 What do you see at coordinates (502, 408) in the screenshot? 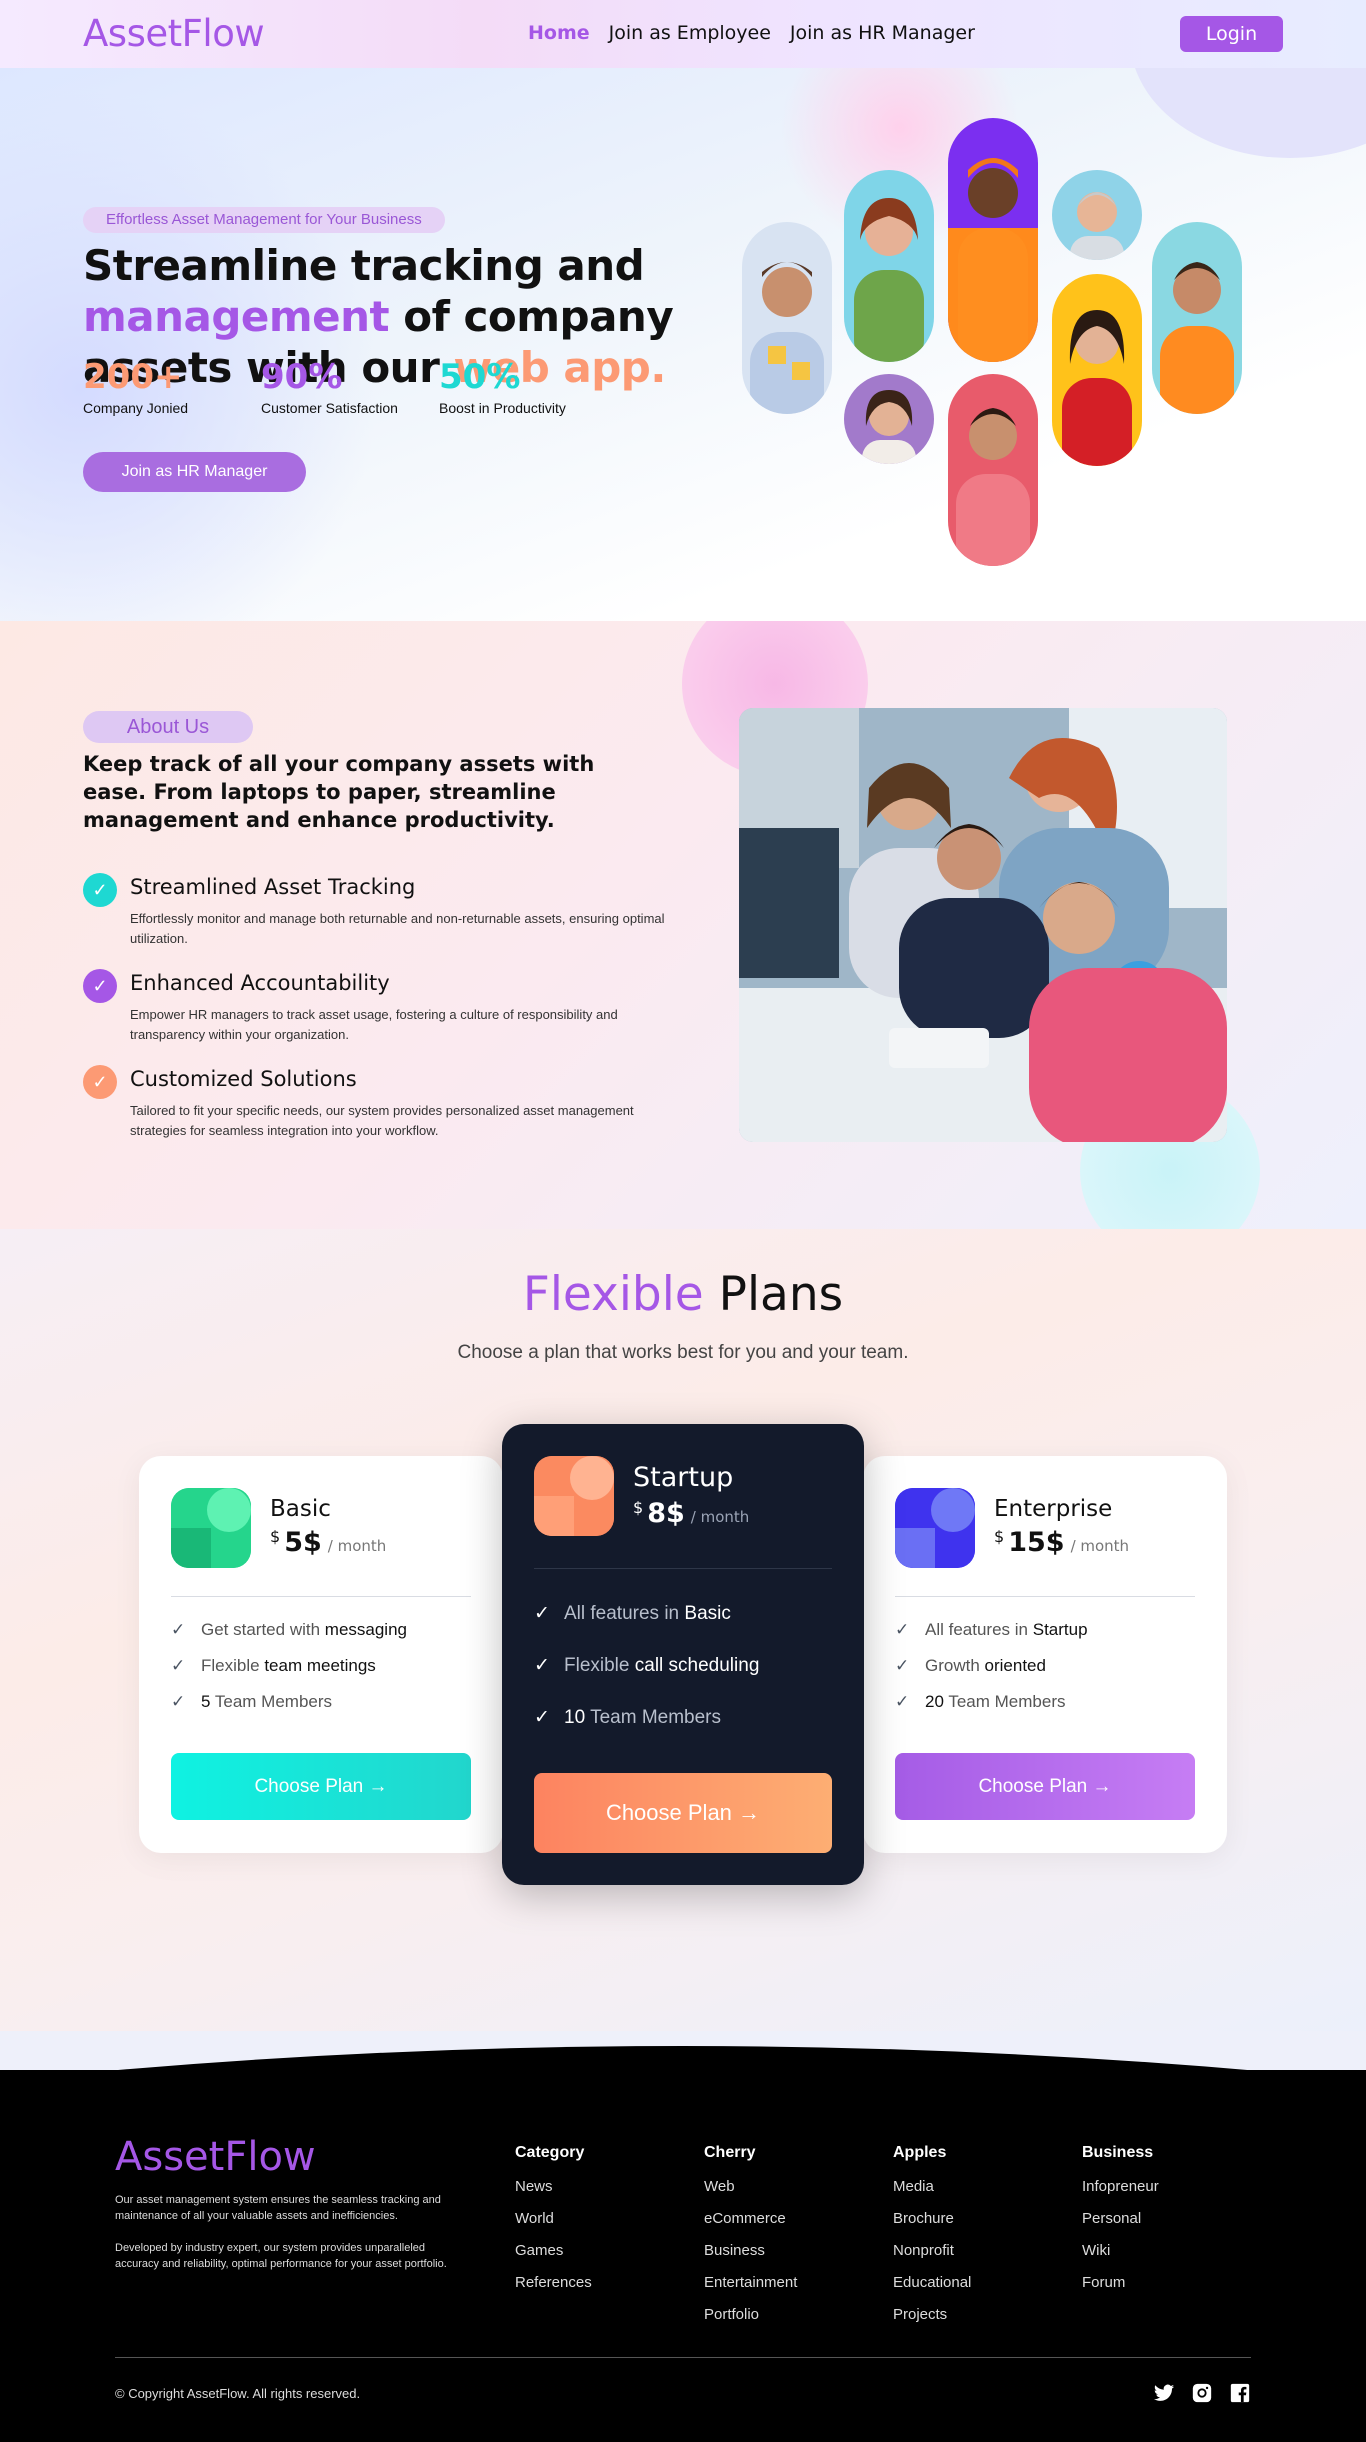
I see `stat-label: Boost in Productivity` at bounding box center [502, 408].